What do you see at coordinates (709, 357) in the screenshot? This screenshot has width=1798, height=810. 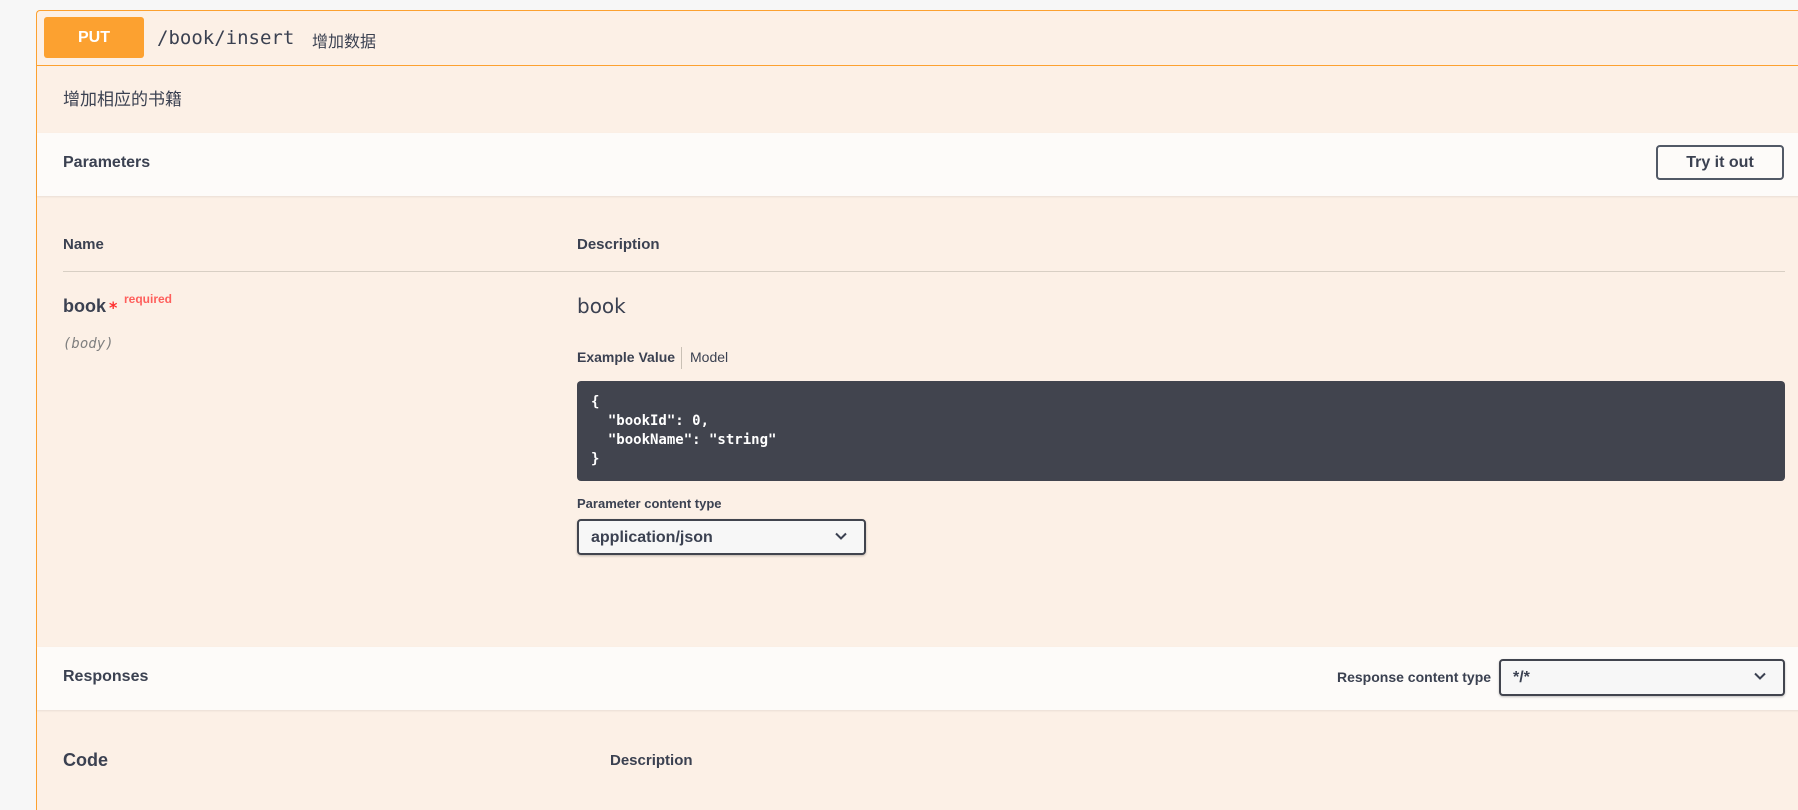 I see `tab-model: Model` at bounding box center [709, 357].